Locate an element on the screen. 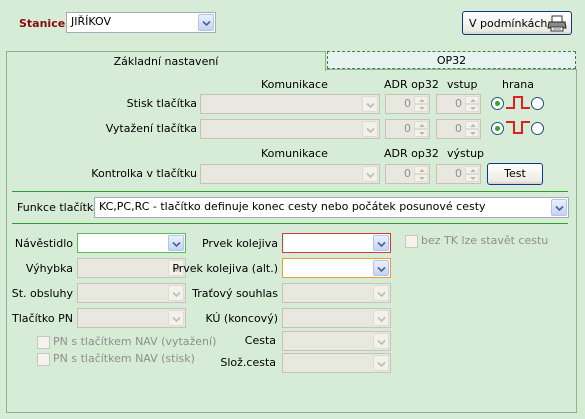  release-label: Vytažení tlačítka is located at coordinates (151, 128).